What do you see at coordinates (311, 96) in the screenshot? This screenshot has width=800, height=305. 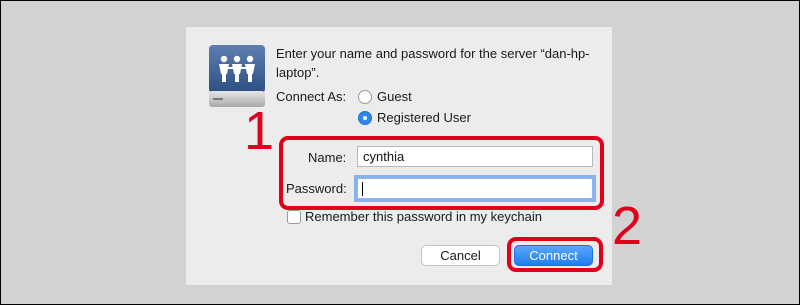 I see `connect-as-label: Connect As:` at bounding box center [311, 96].